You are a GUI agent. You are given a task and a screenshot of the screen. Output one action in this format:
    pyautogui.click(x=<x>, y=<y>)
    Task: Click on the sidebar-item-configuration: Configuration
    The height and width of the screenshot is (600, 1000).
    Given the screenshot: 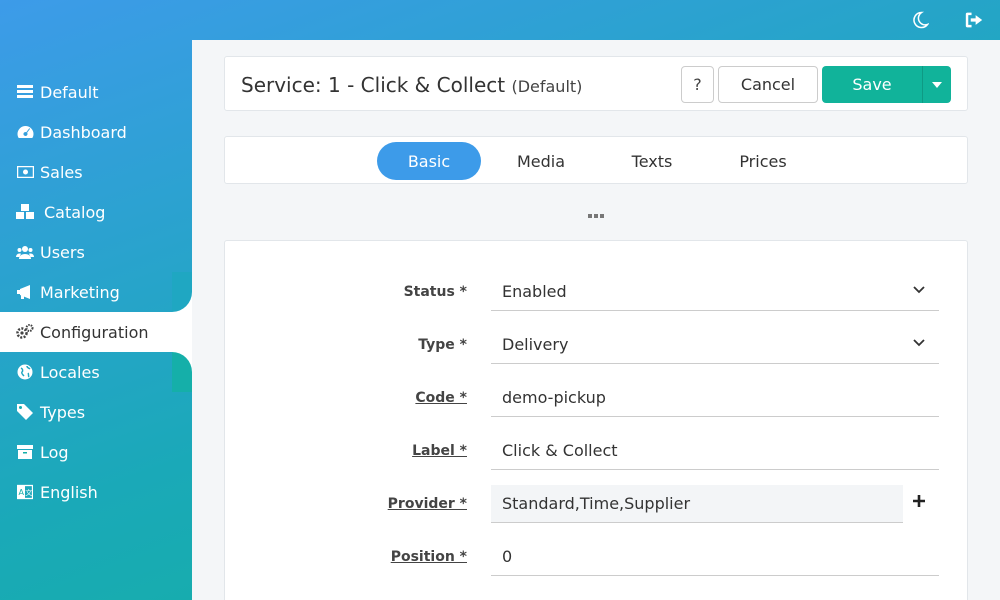 What is the action you would take?
    pyautogui.click(x=96, y=332)
    